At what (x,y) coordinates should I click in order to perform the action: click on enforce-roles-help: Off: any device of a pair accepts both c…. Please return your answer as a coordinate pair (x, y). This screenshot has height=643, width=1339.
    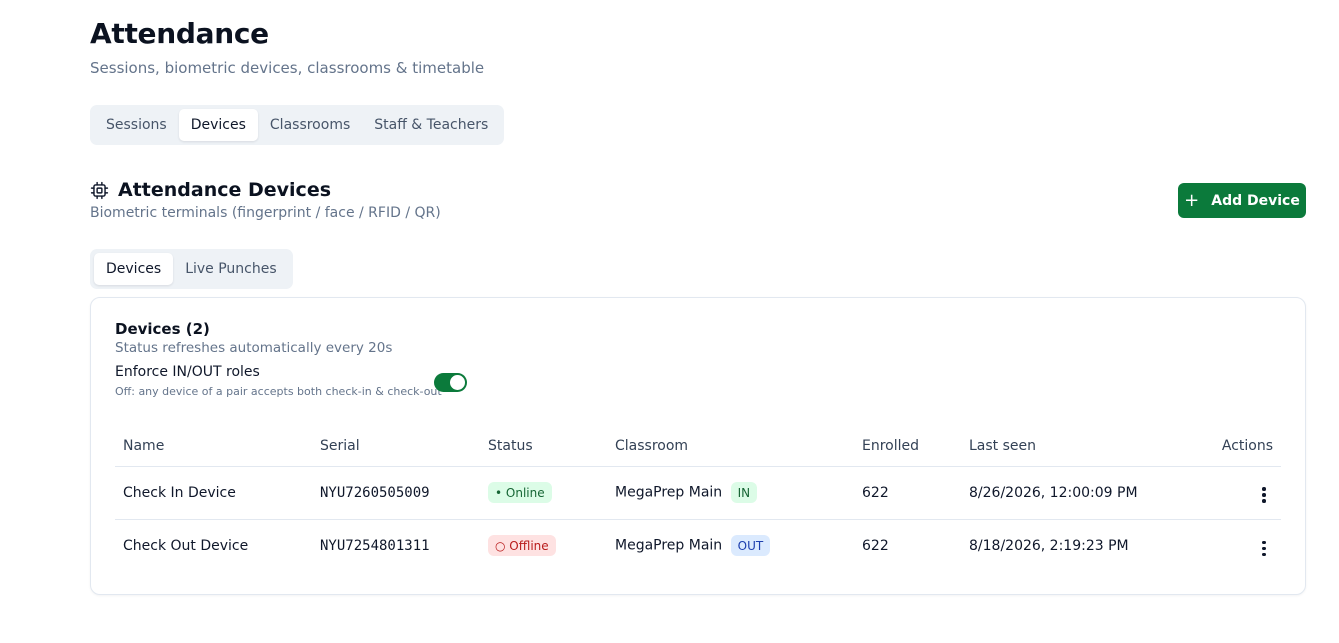
    Looking at the image, I should click on (278, 391).